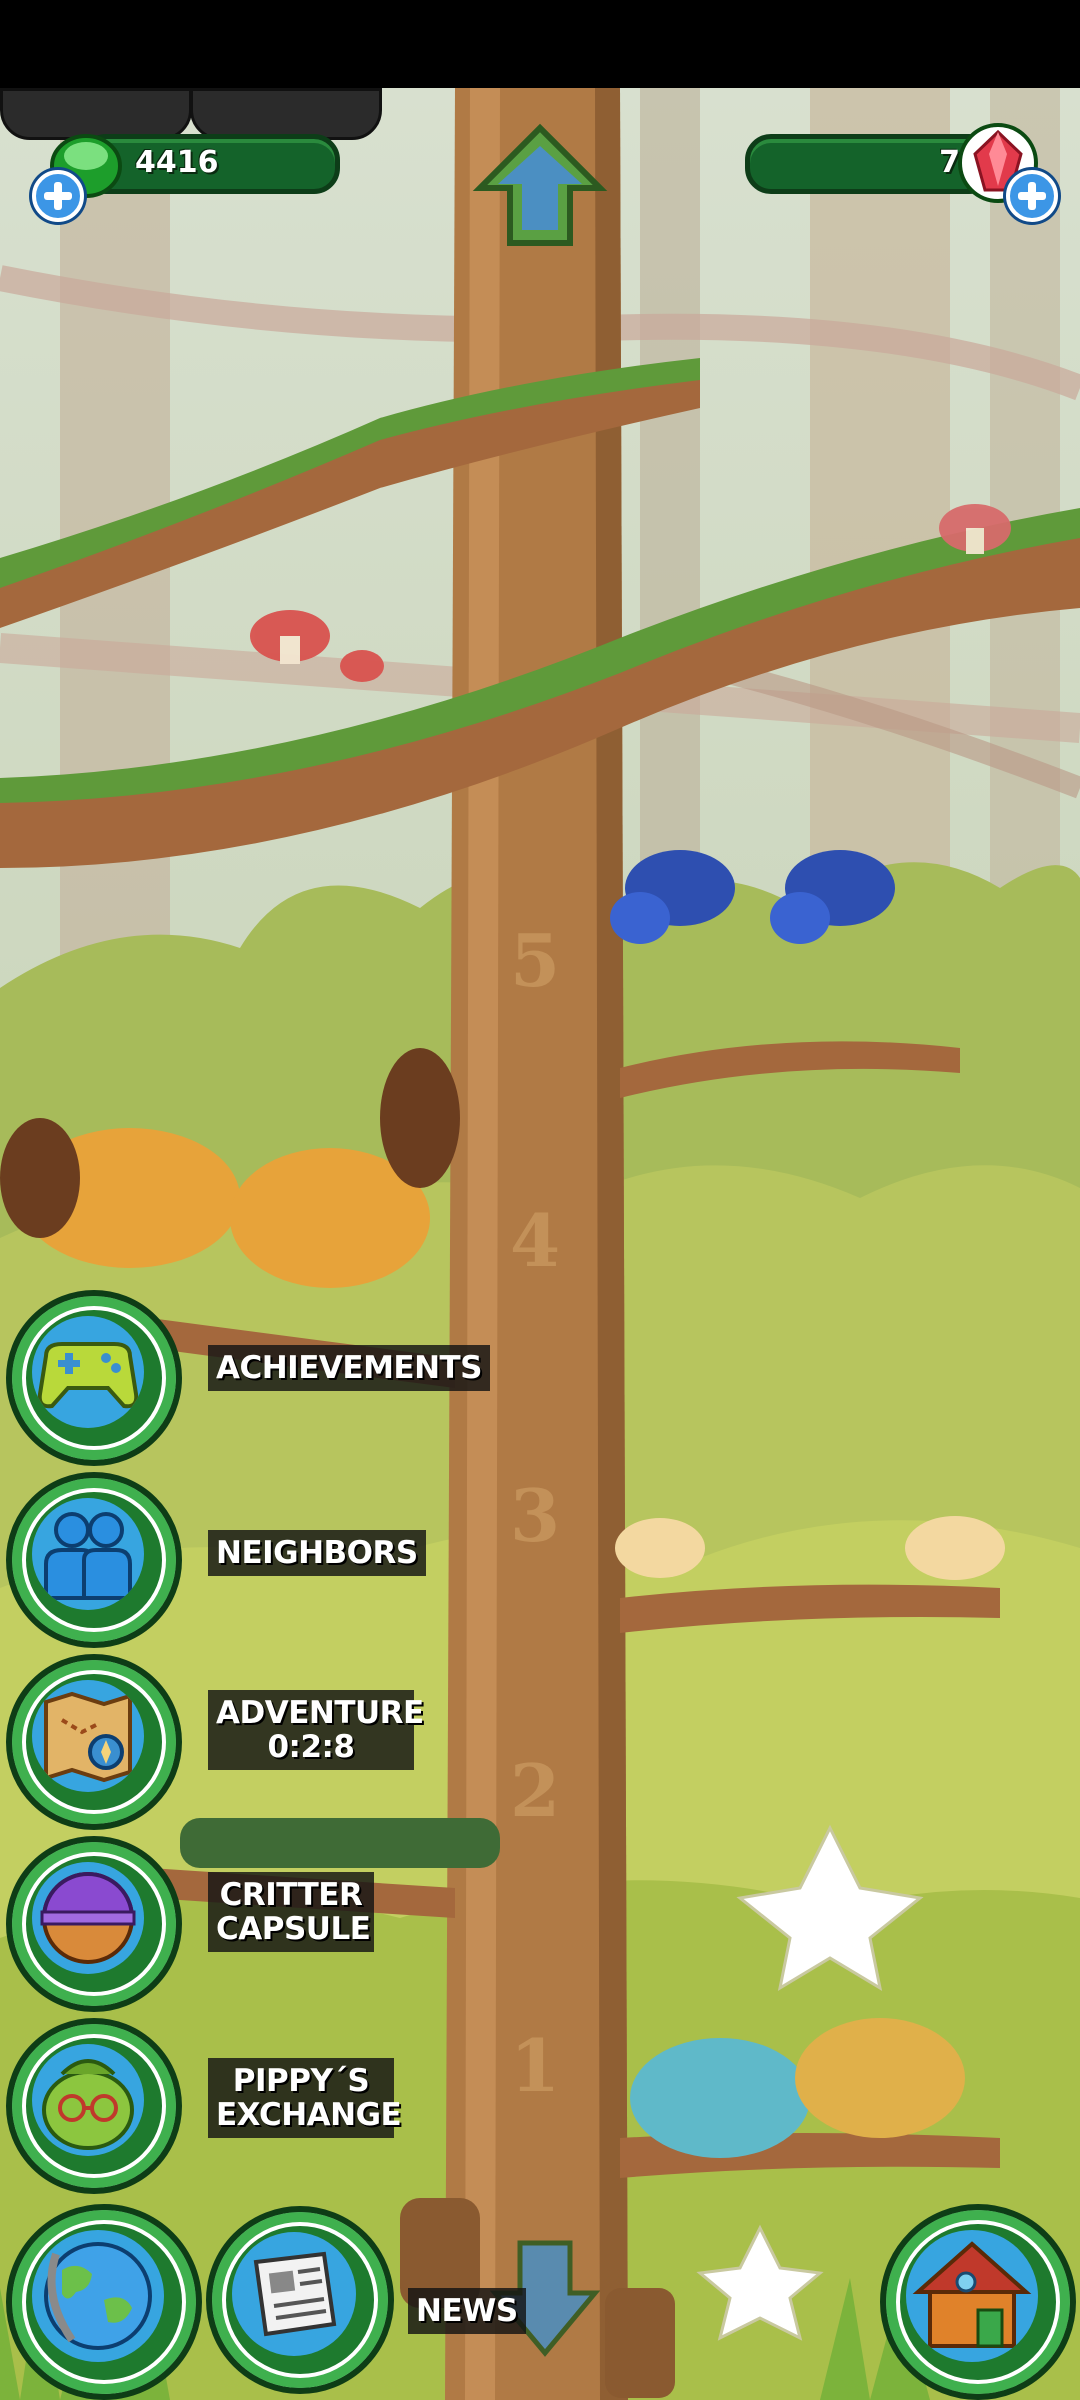  I want to click on achievements-button, so click(94, 1378).